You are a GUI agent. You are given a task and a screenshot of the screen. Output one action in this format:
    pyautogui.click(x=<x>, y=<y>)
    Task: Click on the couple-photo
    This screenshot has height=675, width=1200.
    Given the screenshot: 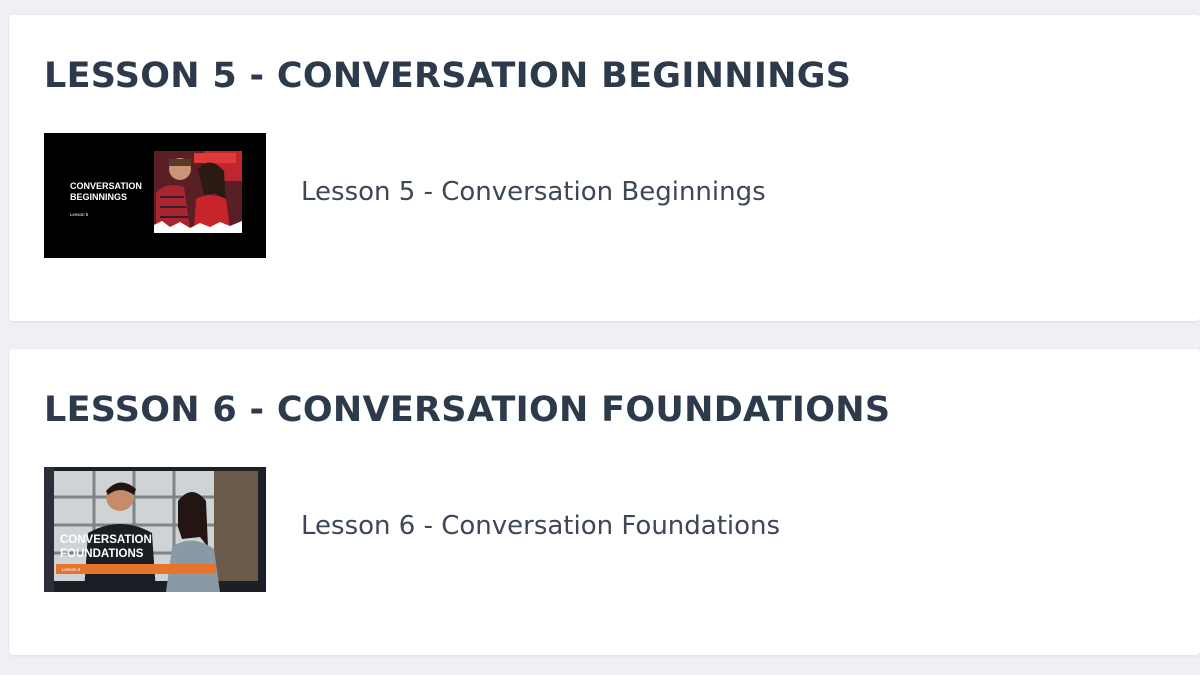 What is the action you would take?
    pyautogui.click(x=198, y=192)
    